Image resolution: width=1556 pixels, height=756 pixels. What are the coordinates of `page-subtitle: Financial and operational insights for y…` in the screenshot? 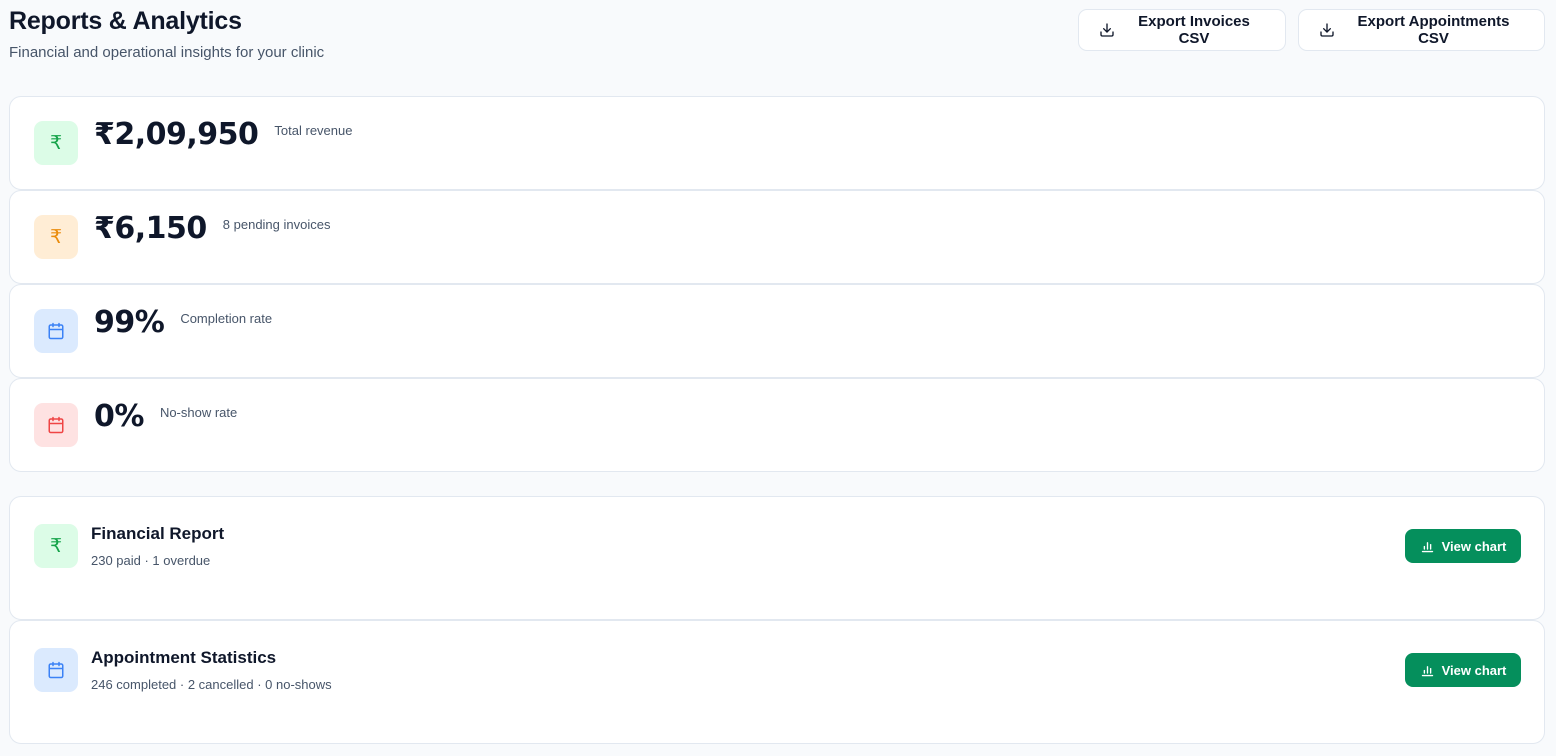 It's located at (167, 52).